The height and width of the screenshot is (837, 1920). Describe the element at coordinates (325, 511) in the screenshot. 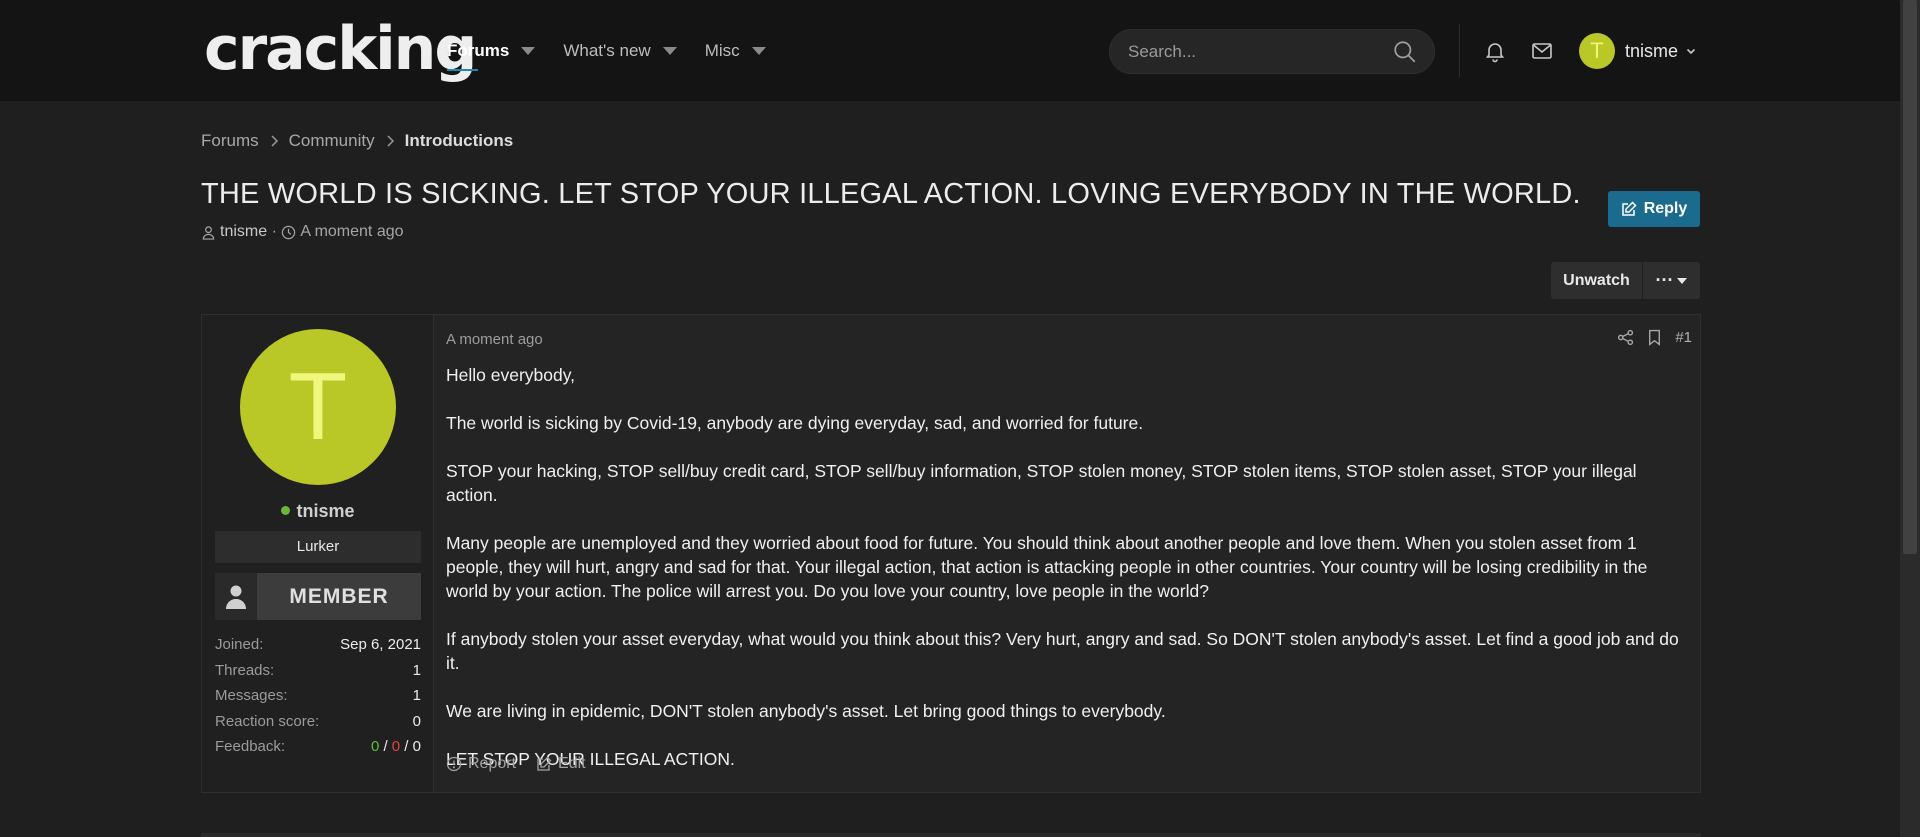

I see `post-username-label: tnisme` at that location.